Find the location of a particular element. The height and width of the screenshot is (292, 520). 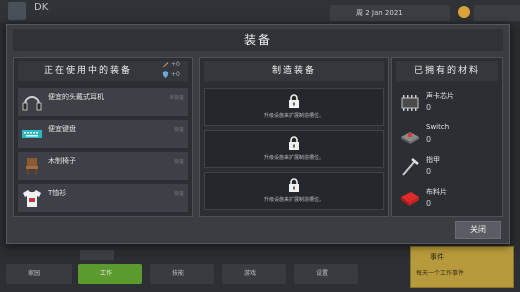

crafting-header: 制造装备 is located at coordinates (294, 71).